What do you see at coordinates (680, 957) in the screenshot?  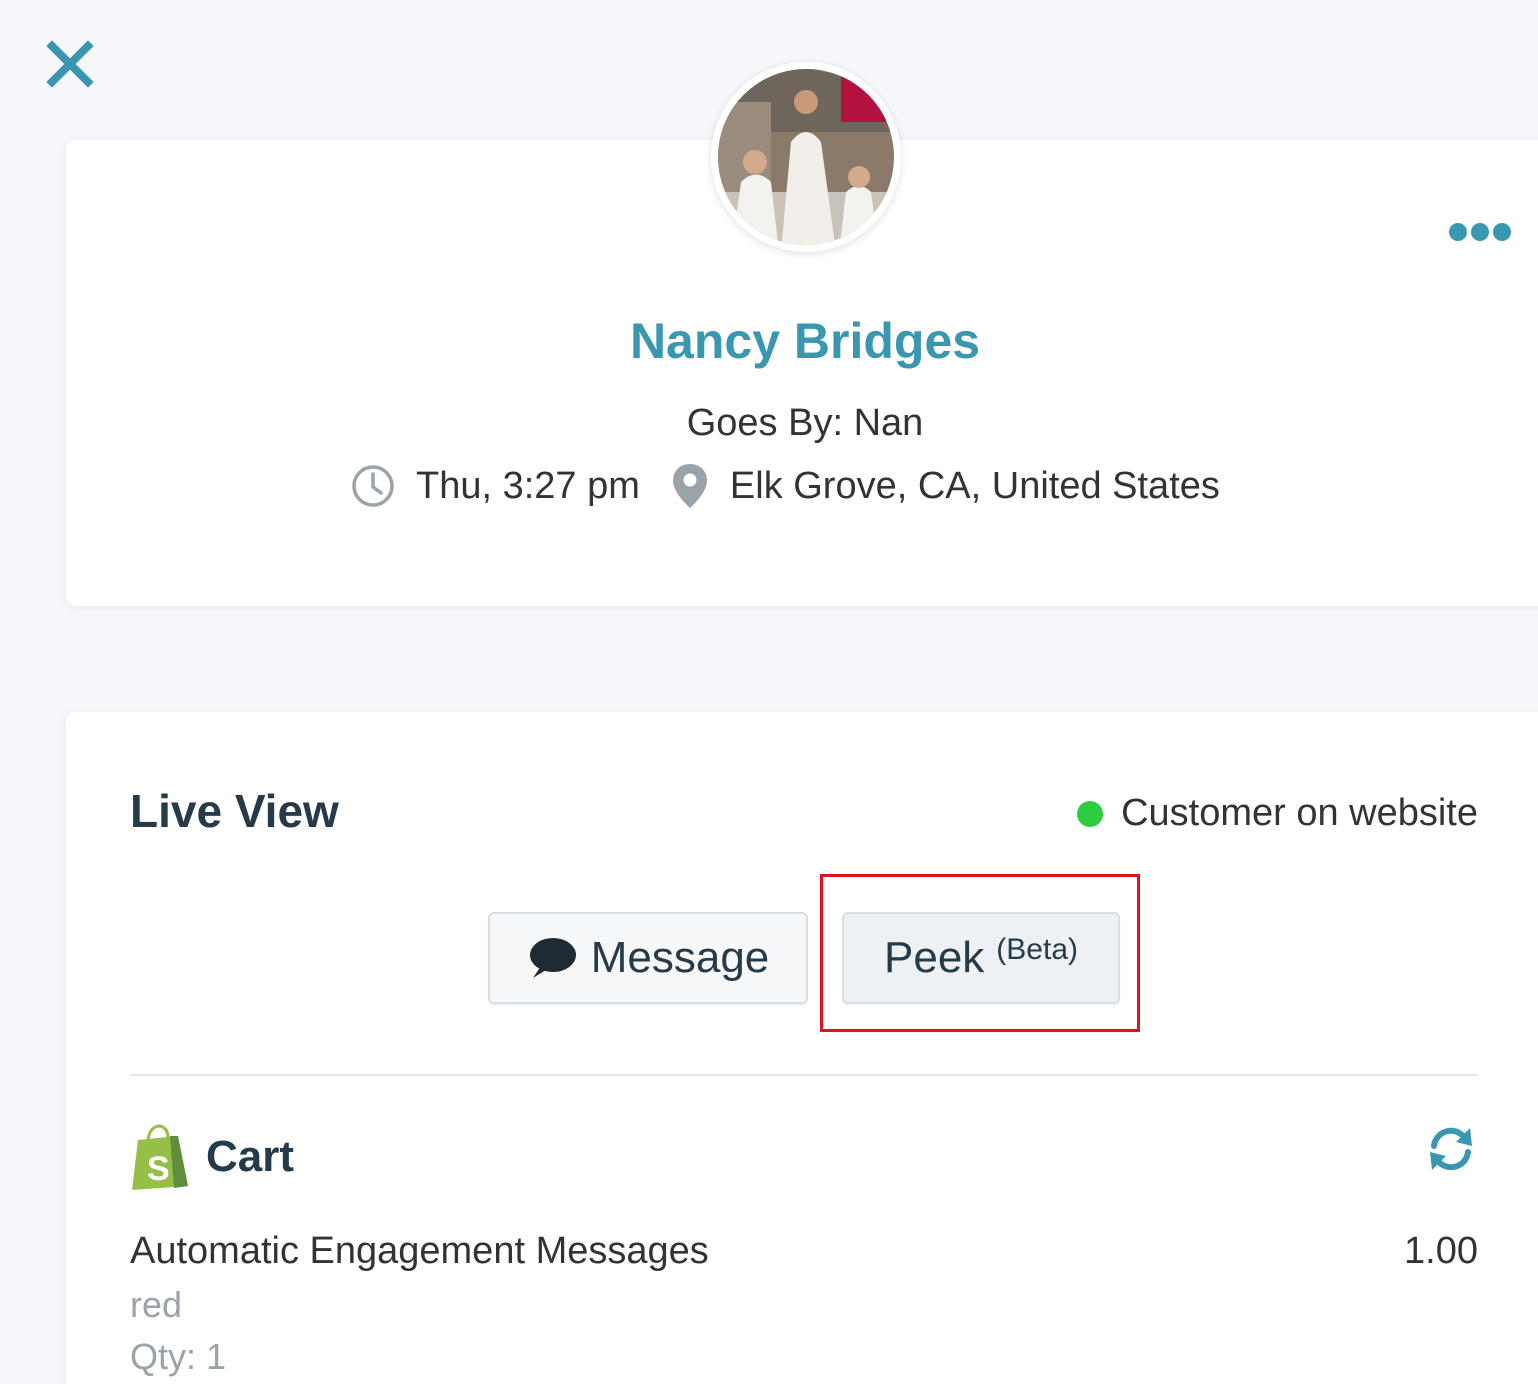 I see `message-button-label: Message` at bounding box center [680, 957].